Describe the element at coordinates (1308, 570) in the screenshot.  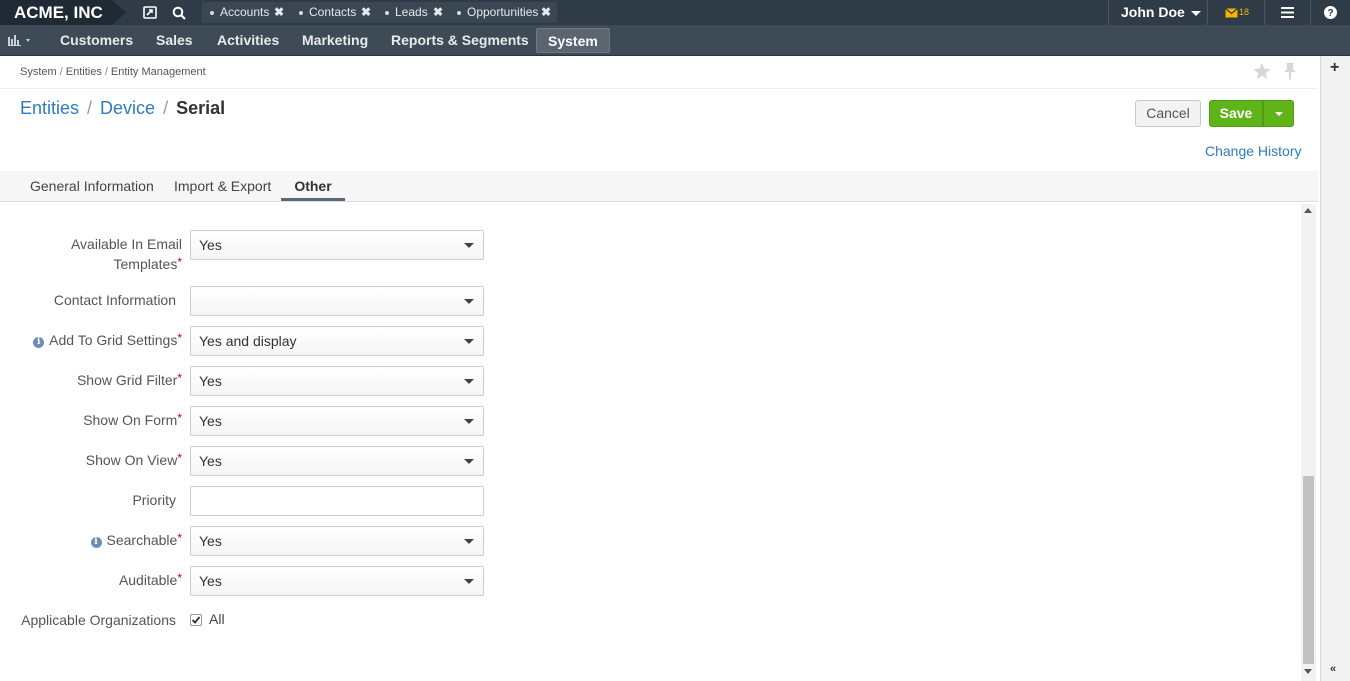
I see `scroll-thumb` at that location.